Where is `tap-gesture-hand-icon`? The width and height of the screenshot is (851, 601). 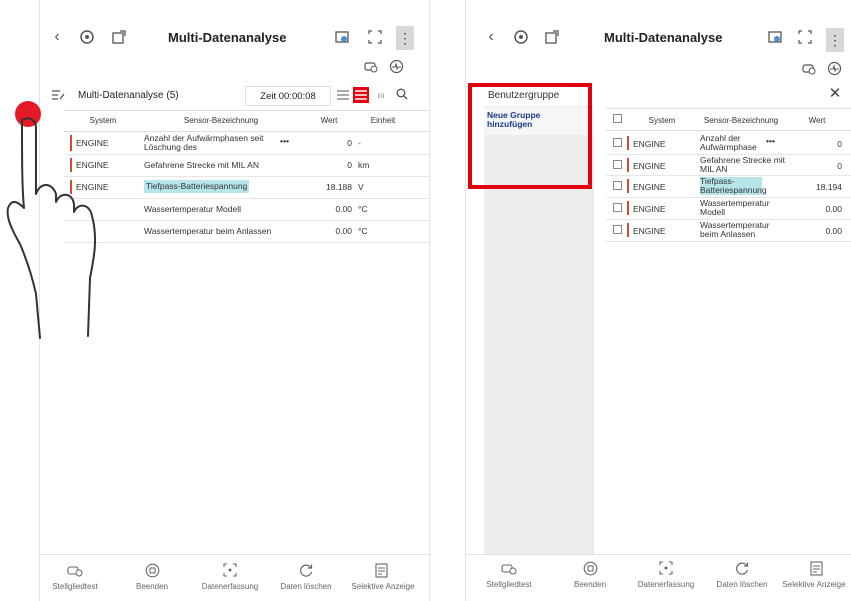
tap-gesture-hand-icon is located at coordinates (51, 220).